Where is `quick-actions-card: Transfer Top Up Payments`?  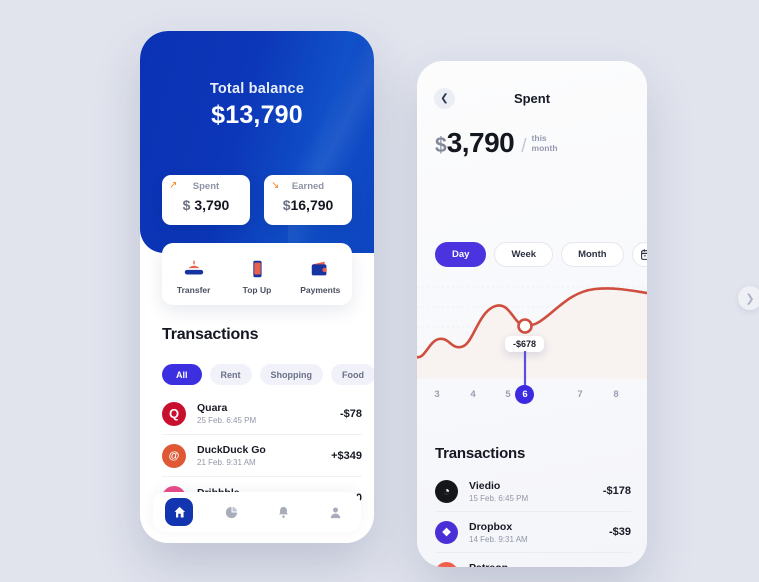 quick-actions-card: Transfer Top Up Payments is located at coordinates (257, 274).